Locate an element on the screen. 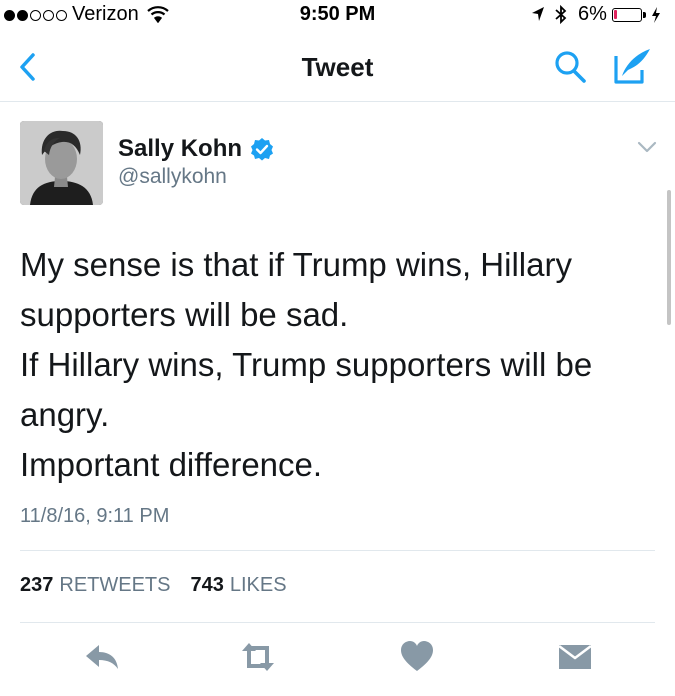 This screenshot has height=696, width=675. battery-percent: 6% is located at coordinates (592, 14).